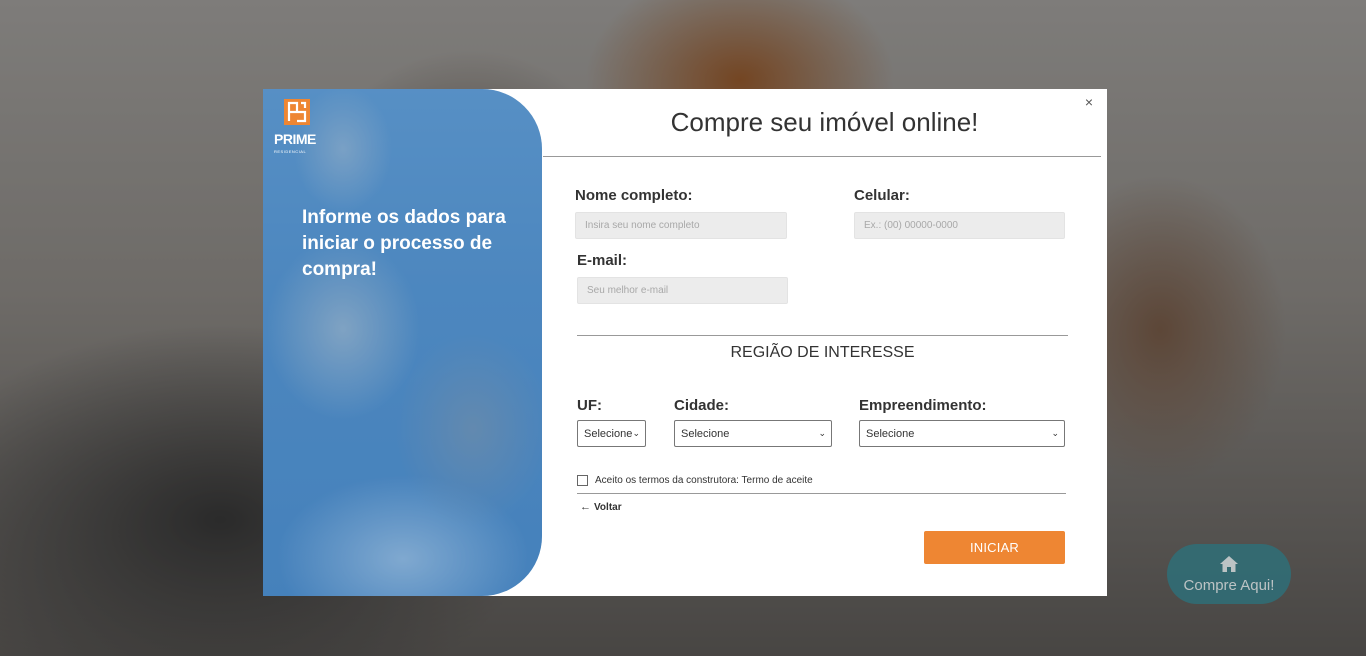  Describe the element at coordinates (582, 480) in the screenshot. I see `terms-checkbox` at that location.